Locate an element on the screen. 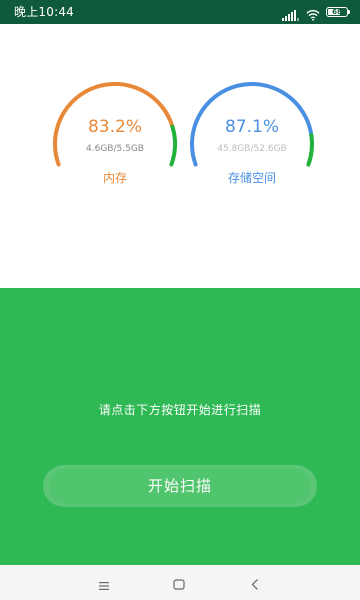 Image resolution: width=360 pixels, height=600 pixels. back-icon is located at coordinates (255, 583).